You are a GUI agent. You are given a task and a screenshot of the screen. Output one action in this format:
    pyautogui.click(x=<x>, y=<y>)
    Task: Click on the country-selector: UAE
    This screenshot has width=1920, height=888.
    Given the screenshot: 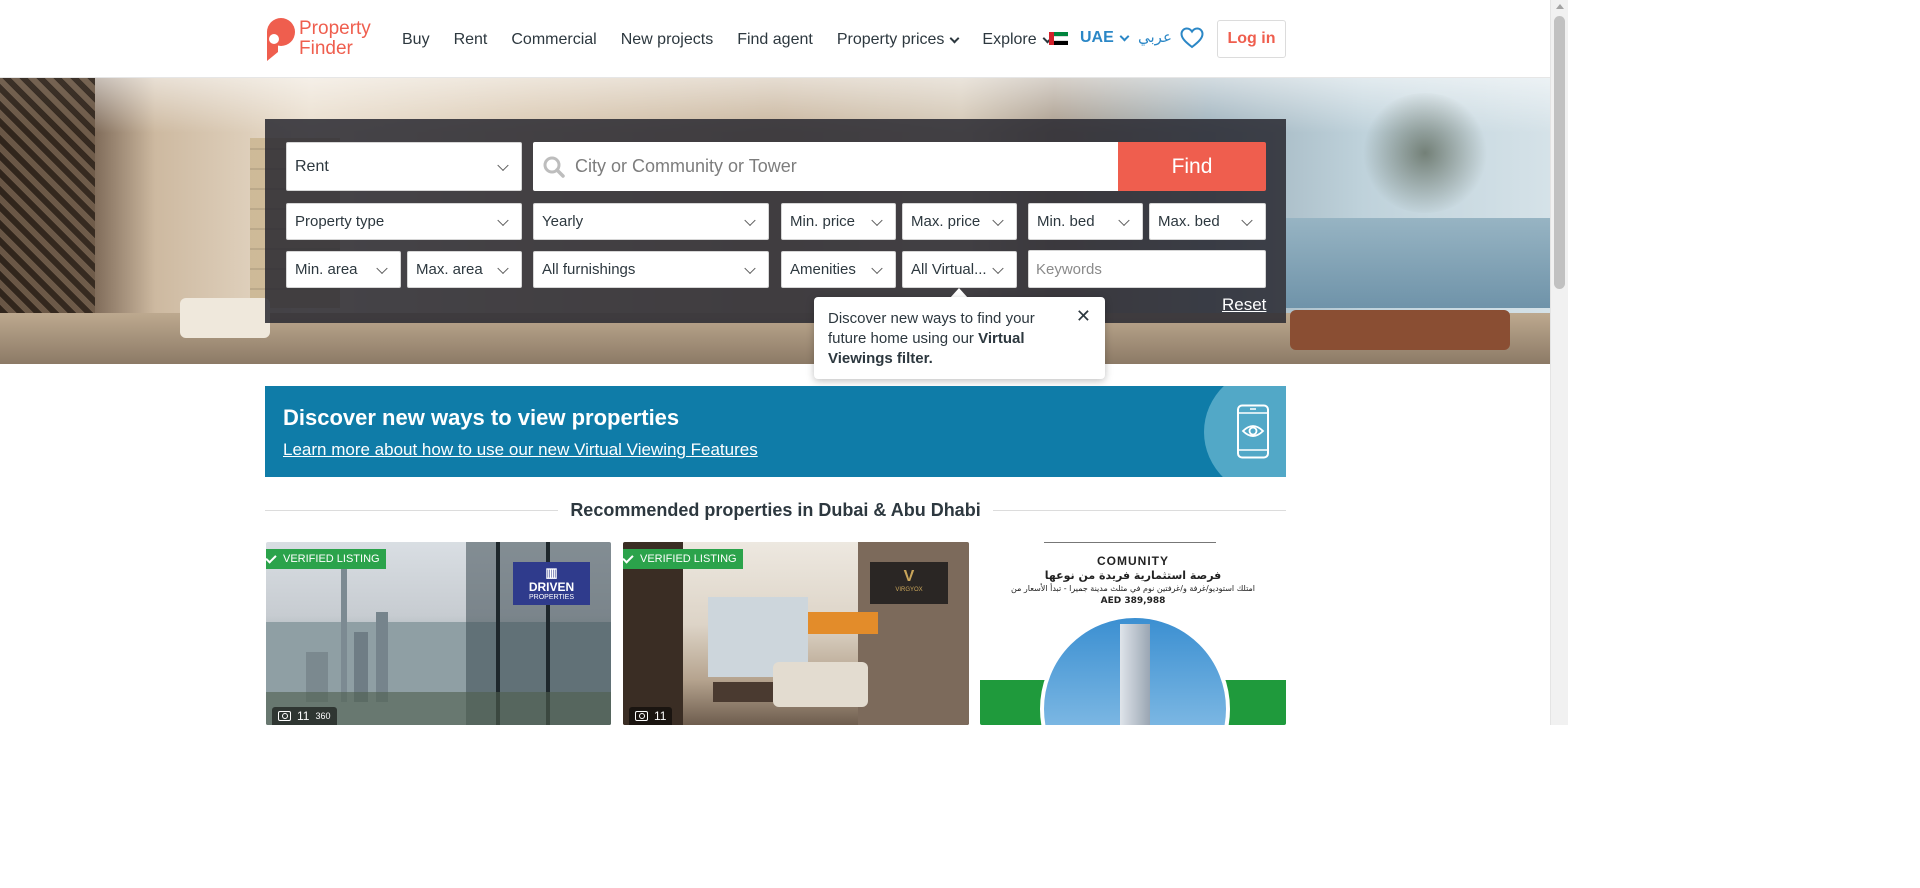 What is the action you would take?
    pyautogui.click(x=1105, y=38)
    